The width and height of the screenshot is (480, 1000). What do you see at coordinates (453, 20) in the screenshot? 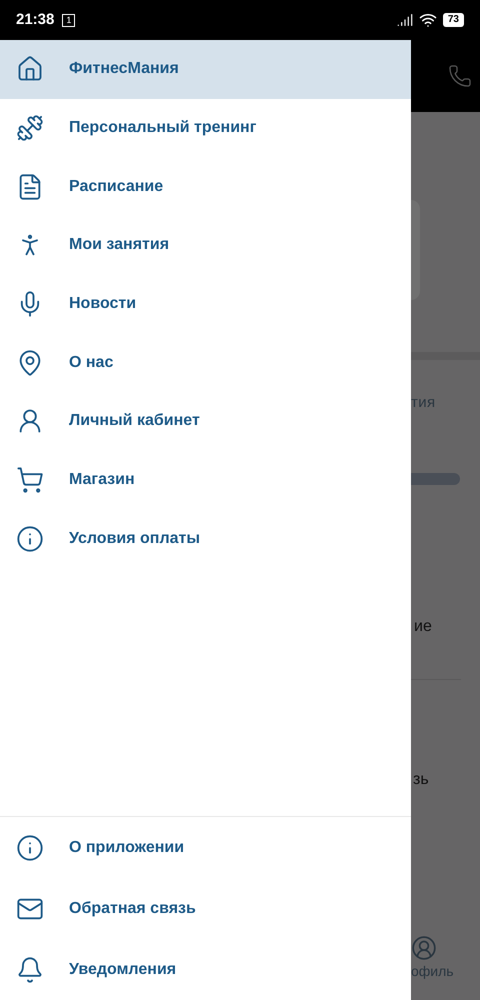
I see `battery-indicator: 73` at bounding box center [453, 20].